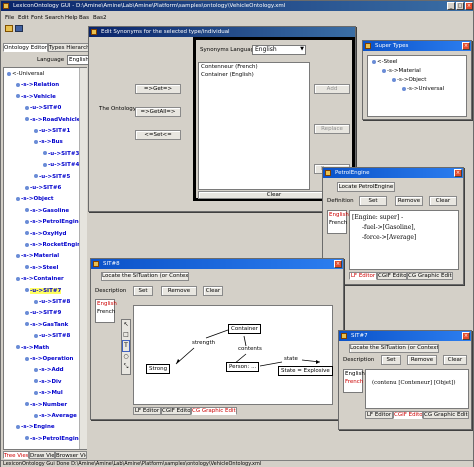 The image size is (474, 467). What do you see at coordinates (451, 6) in the screenshot?
I see `minimize-button: _` at bounding box center [451, 6].